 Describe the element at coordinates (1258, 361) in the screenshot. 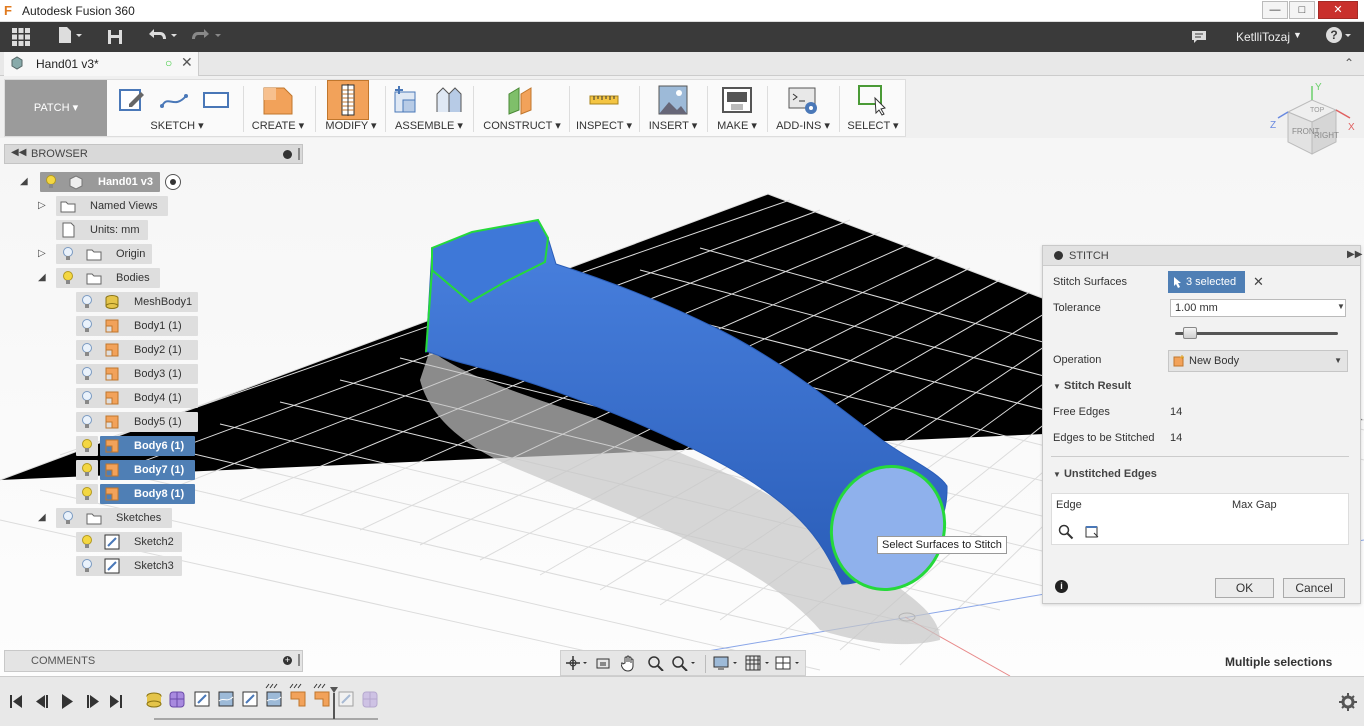

I see `operation-select: New Body ▼` at that location.